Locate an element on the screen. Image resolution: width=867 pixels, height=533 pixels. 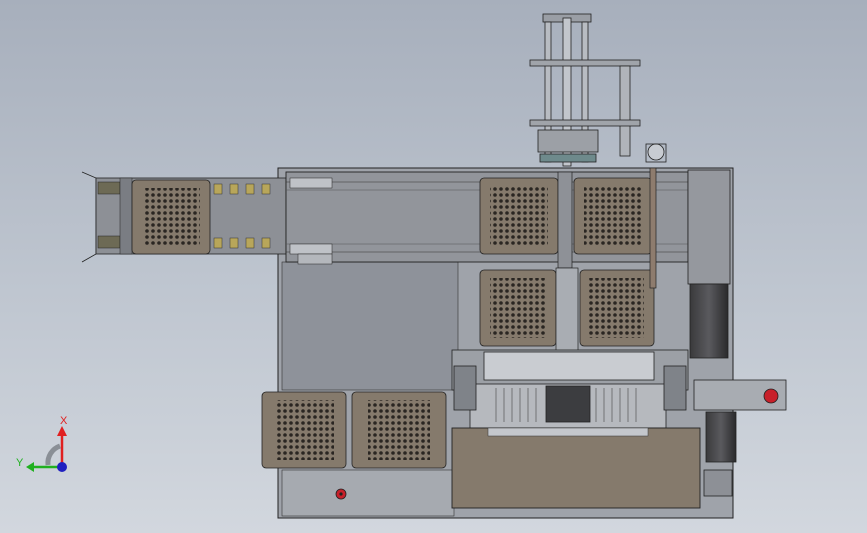
fan-icon is located at coordinates (341, 494).